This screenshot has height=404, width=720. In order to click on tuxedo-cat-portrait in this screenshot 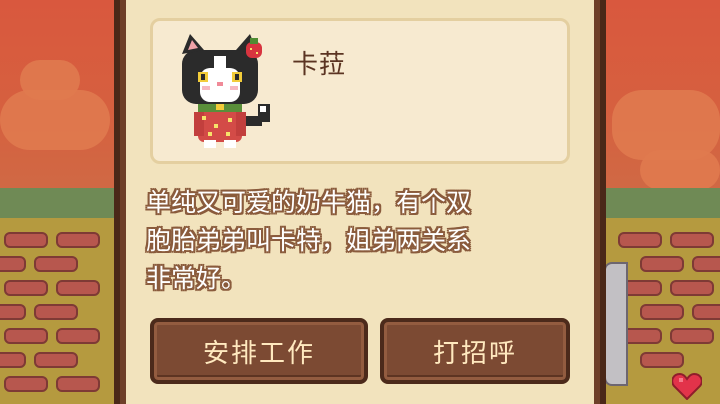, I will do `click(226, 91)`.